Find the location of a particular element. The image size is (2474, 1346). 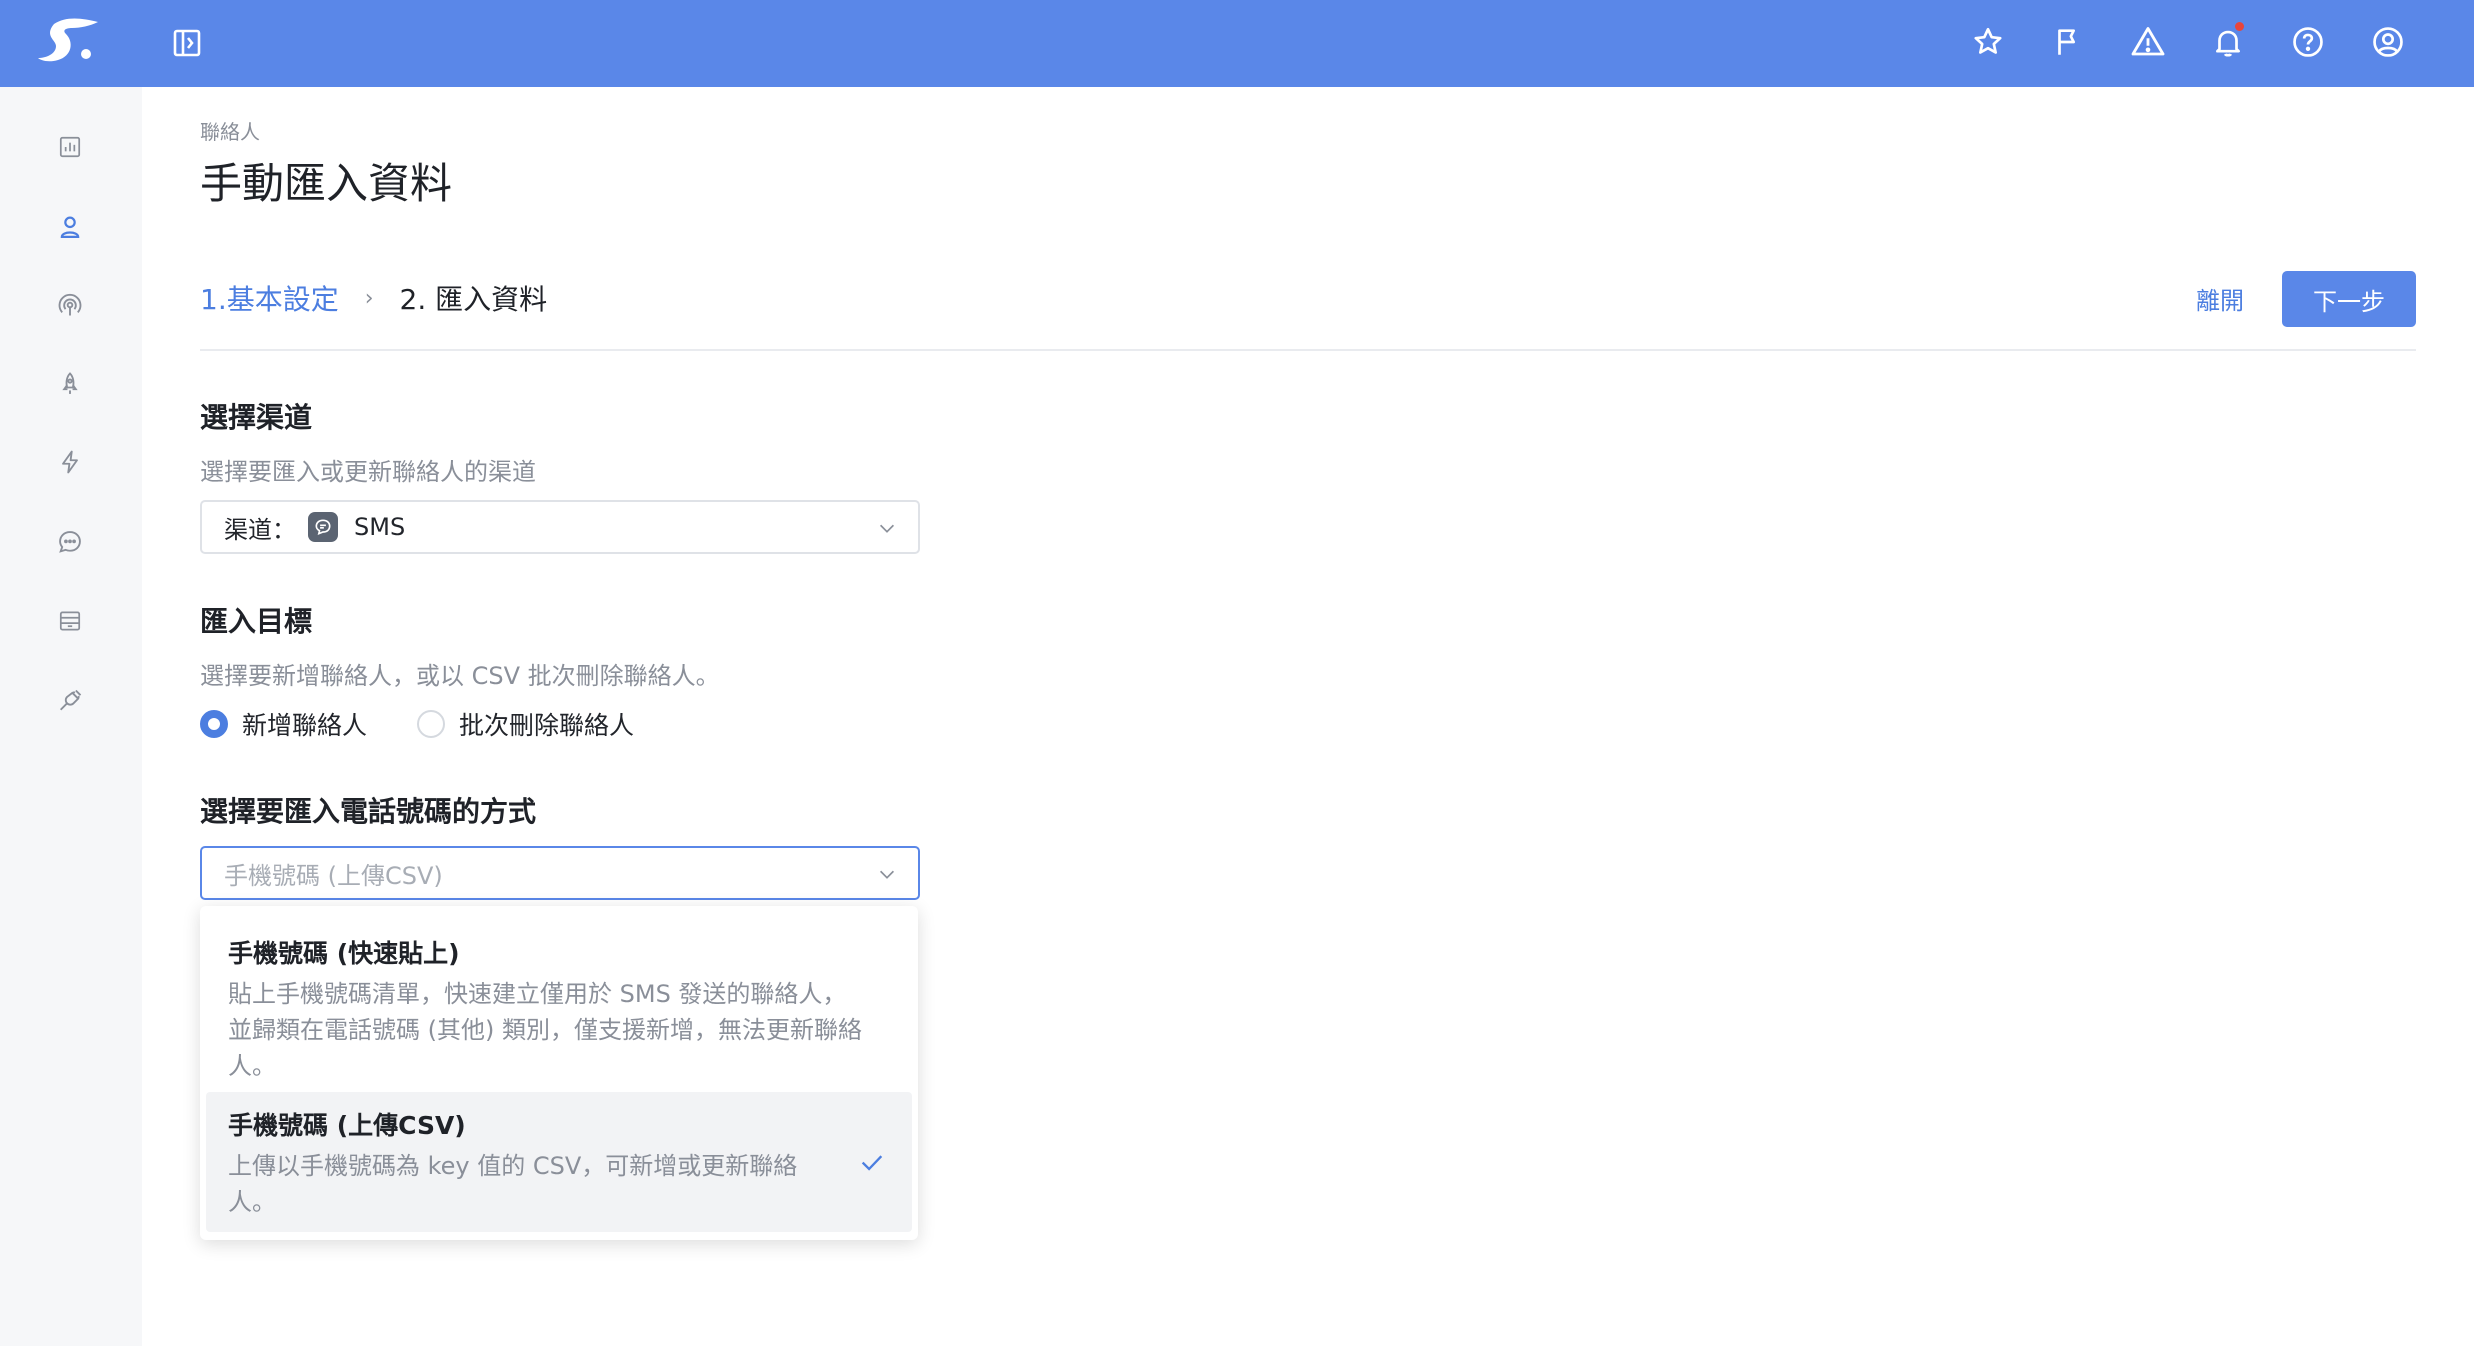

bolt-icon is located at coordinates (70, 462).